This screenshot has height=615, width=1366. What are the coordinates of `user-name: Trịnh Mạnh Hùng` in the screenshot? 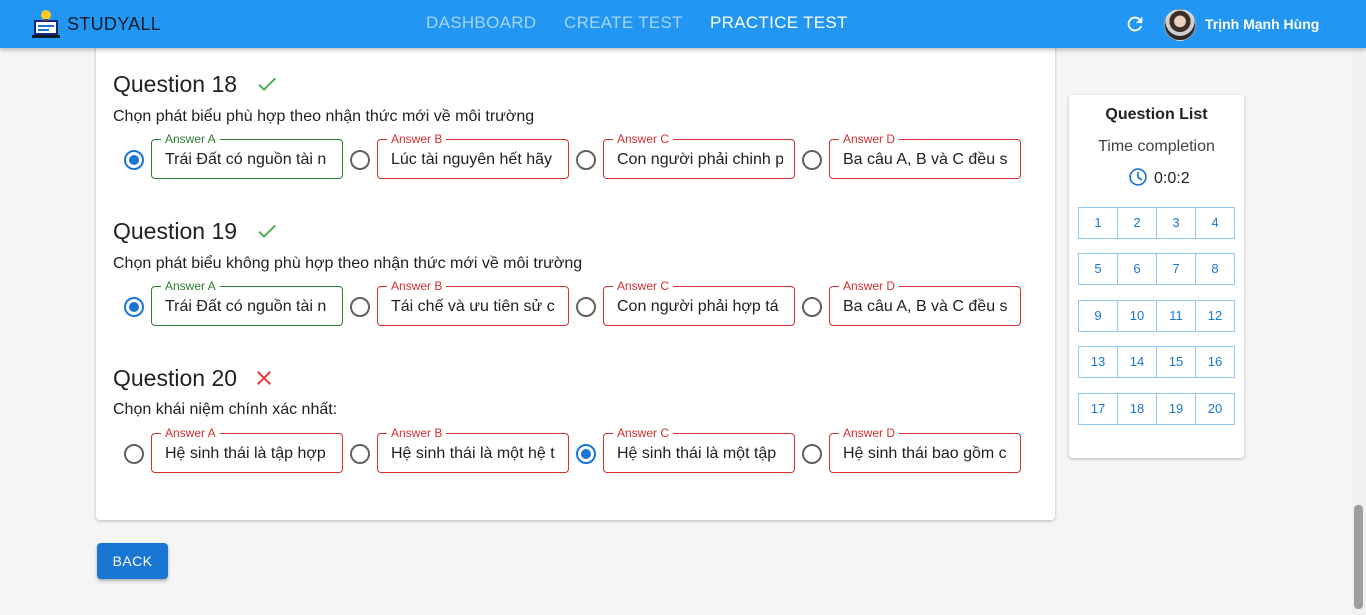 It's located at (1262, 24).